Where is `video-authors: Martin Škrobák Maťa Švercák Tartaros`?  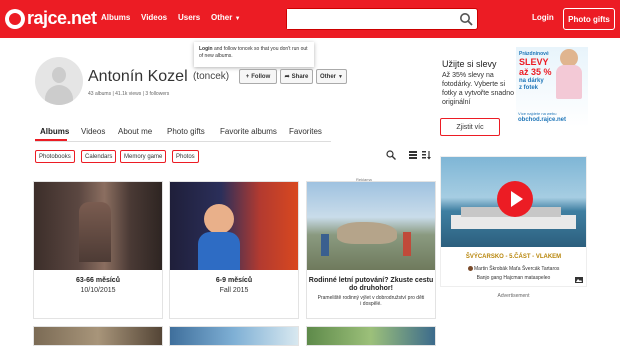
video-authors: Martin Škrobák Maťa Švercák Tartaros is located at coordinates (513, 269).